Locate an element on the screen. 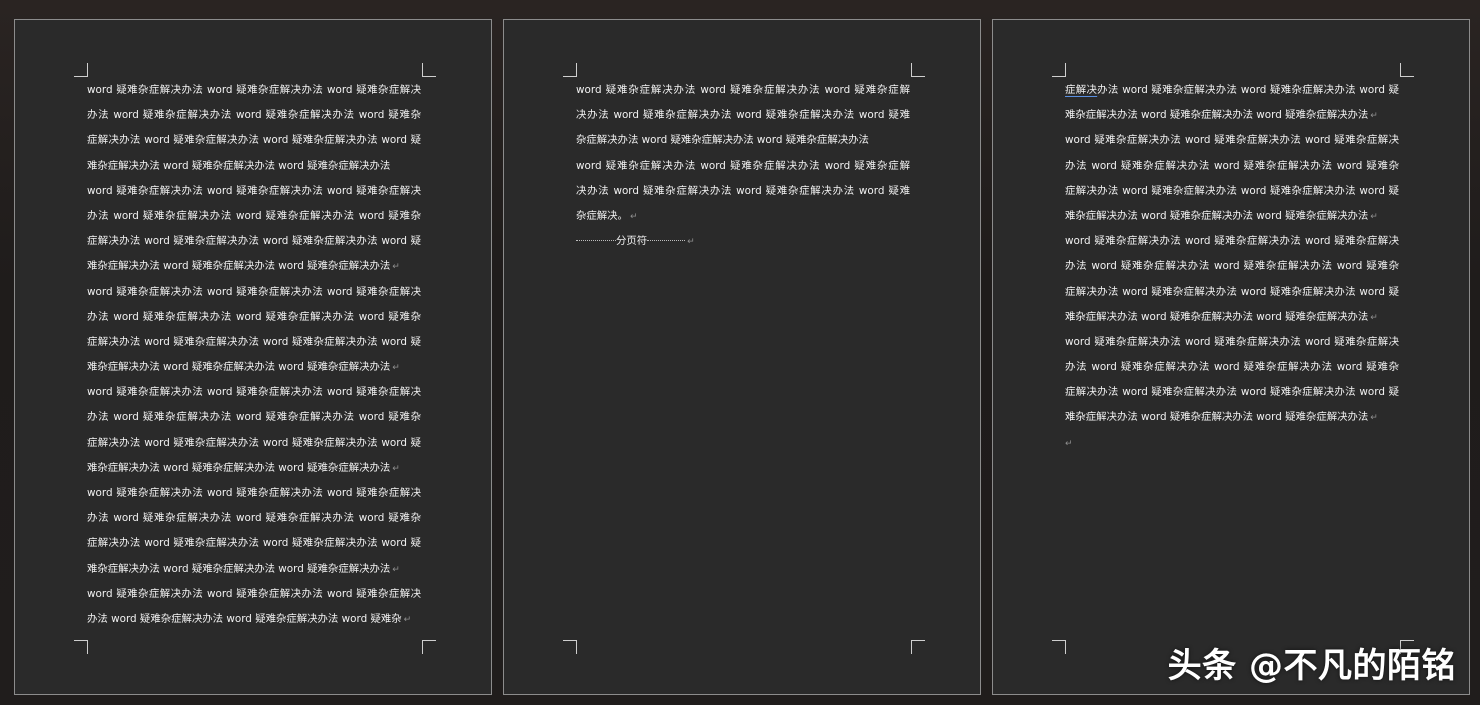 The width and height of the screenshot is (1480, 705). line-text: 杂症解决。 is located at coordinates (602, 215).